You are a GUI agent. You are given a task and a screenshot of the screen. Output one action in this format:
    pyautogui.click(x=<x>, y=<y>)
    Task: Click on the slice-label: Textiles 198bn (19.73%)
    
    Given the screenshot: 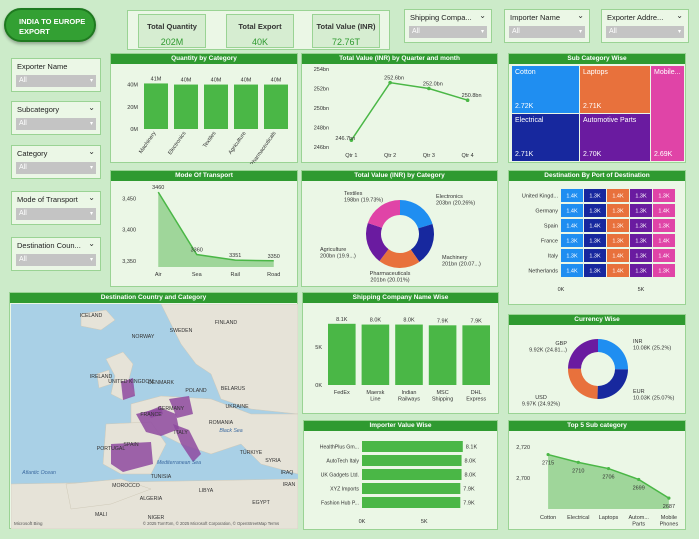 What is the action you would take?
    pyautogui.click(x=363, y=197)
    